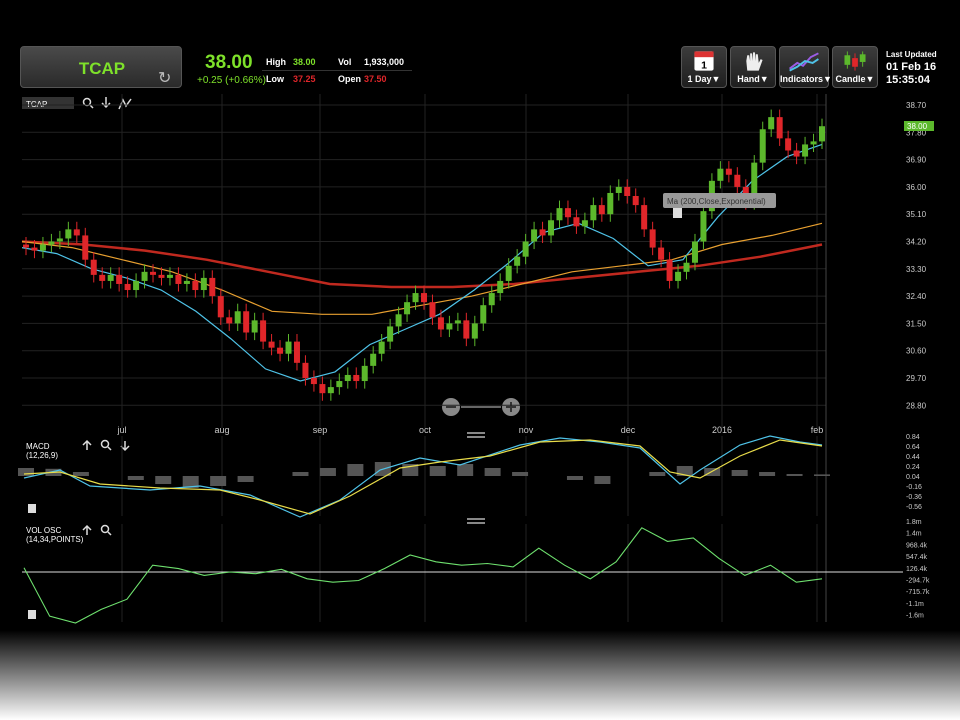  What do you see at coordinates (106, 445) in the screenshot?
I see `macd-zoom-icon` at bounding box center [106, 445].